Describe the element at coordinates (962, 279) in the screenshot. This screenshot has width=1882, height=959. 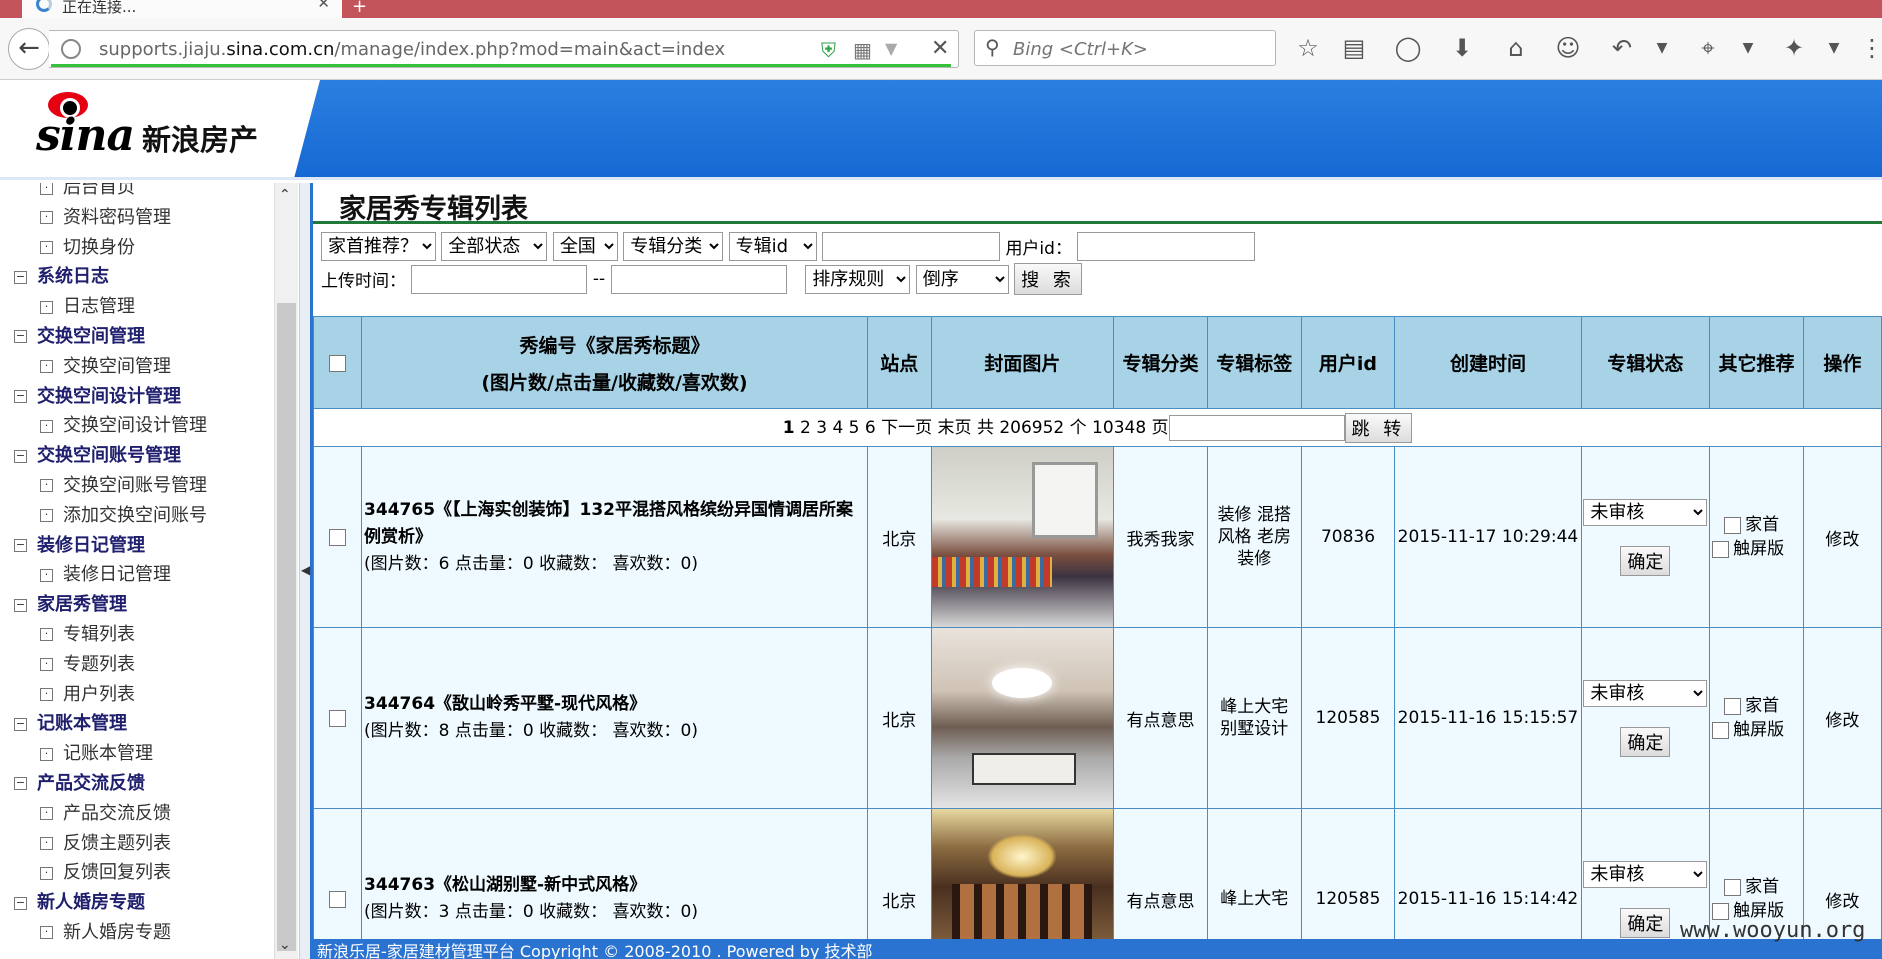
I see `order-select: 倒序` at that location.